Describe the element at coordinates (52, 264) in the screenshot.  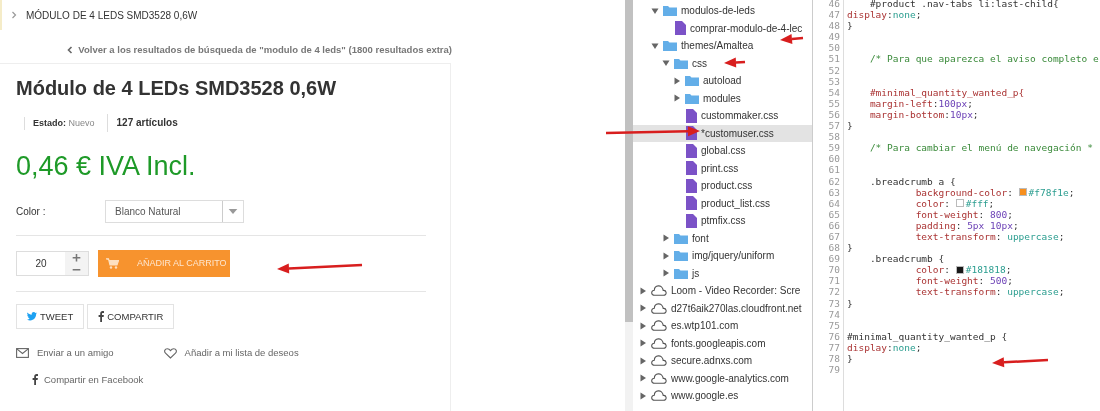
I see `quantity-stepper: 20` at that location.